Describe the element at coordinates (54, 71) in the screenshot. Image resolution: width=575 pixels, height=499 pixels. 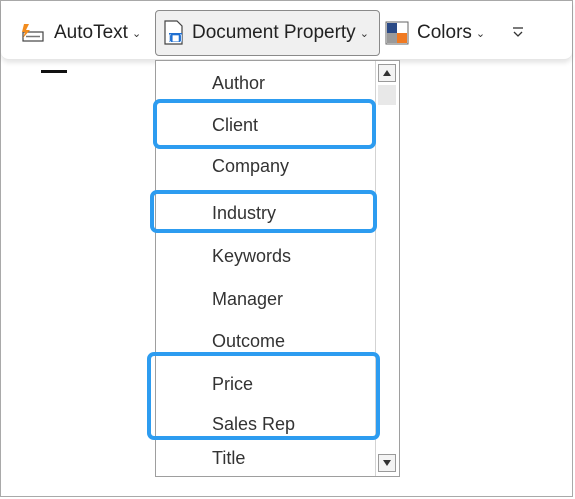
I see `text-cursor` at that location.